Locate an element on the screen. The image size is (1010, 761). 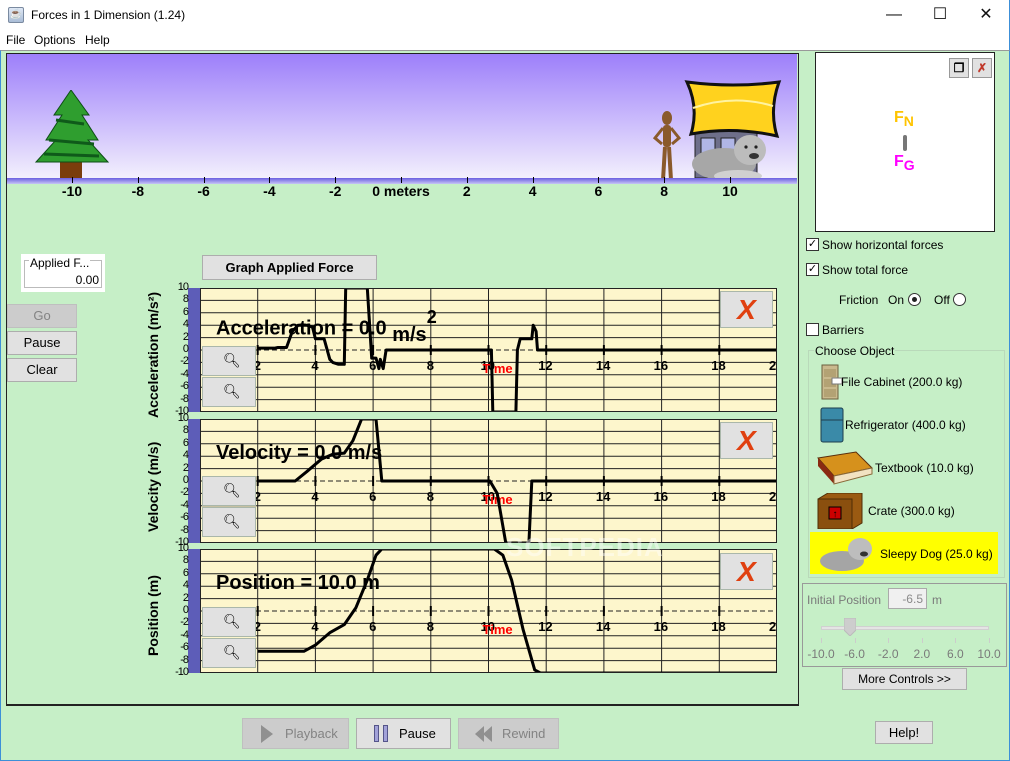
velocity-y-tick-label: -6 is located at coordinates (184, 517).